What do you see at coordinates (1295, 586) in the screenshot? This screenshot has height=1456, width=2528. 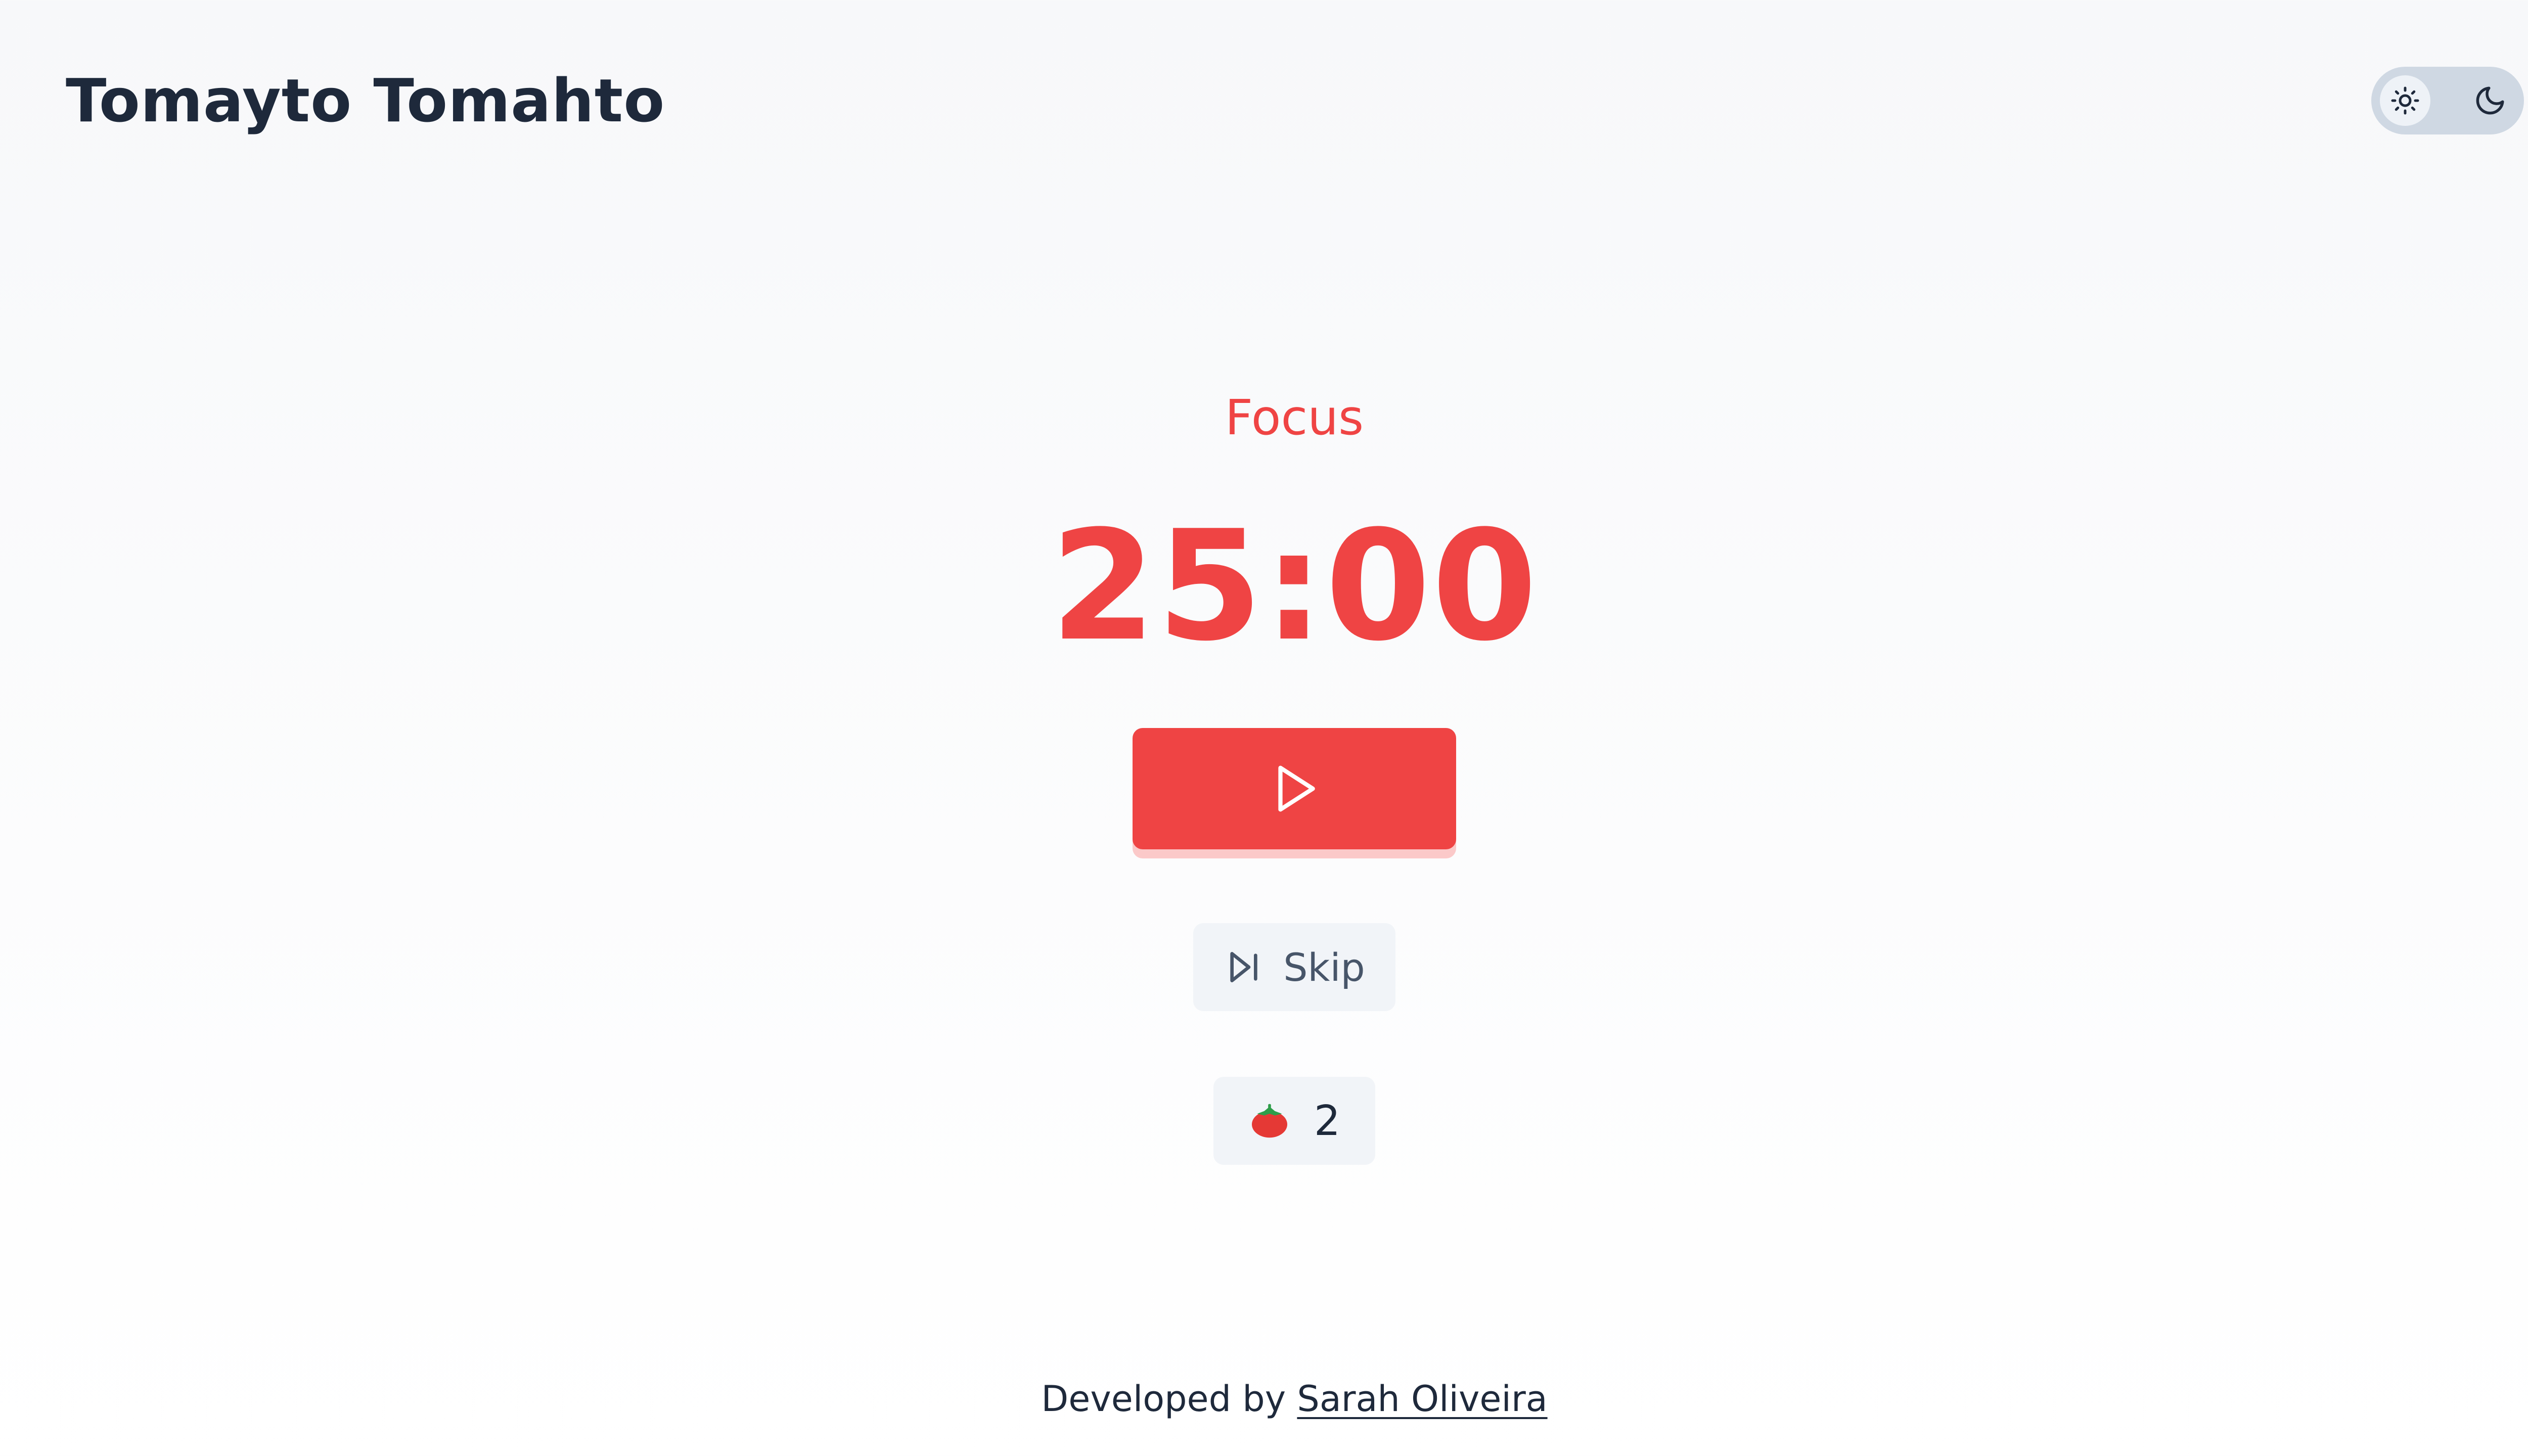 I see `timer-display: 25:00` at bounding box center [1295, 586].